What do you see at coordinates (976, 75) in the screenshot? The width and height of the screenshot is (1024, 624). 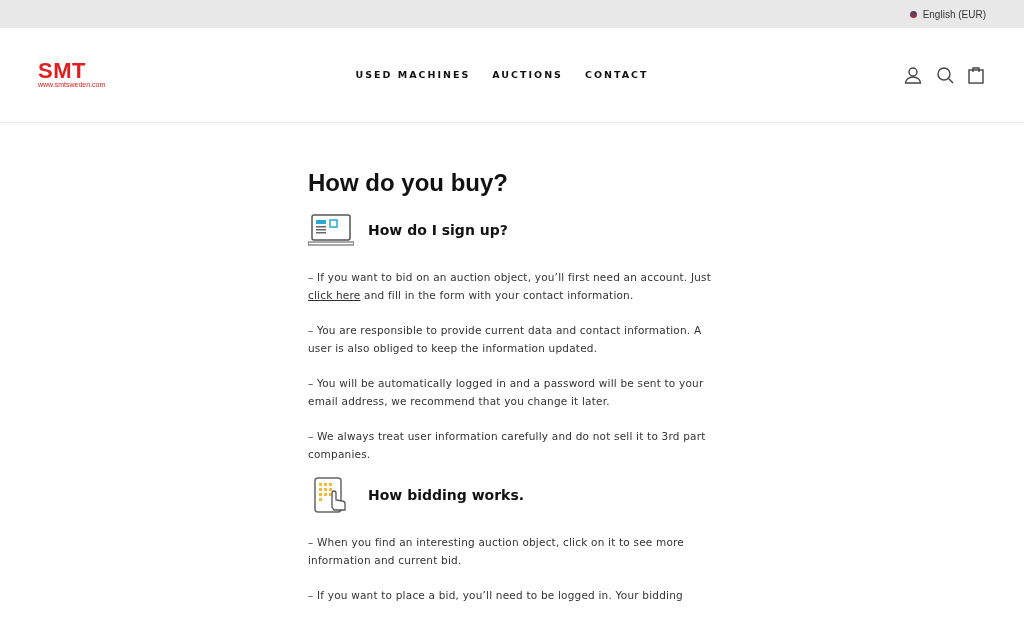 I see `shopping-bag-icon` at bounding box center [976, 75].